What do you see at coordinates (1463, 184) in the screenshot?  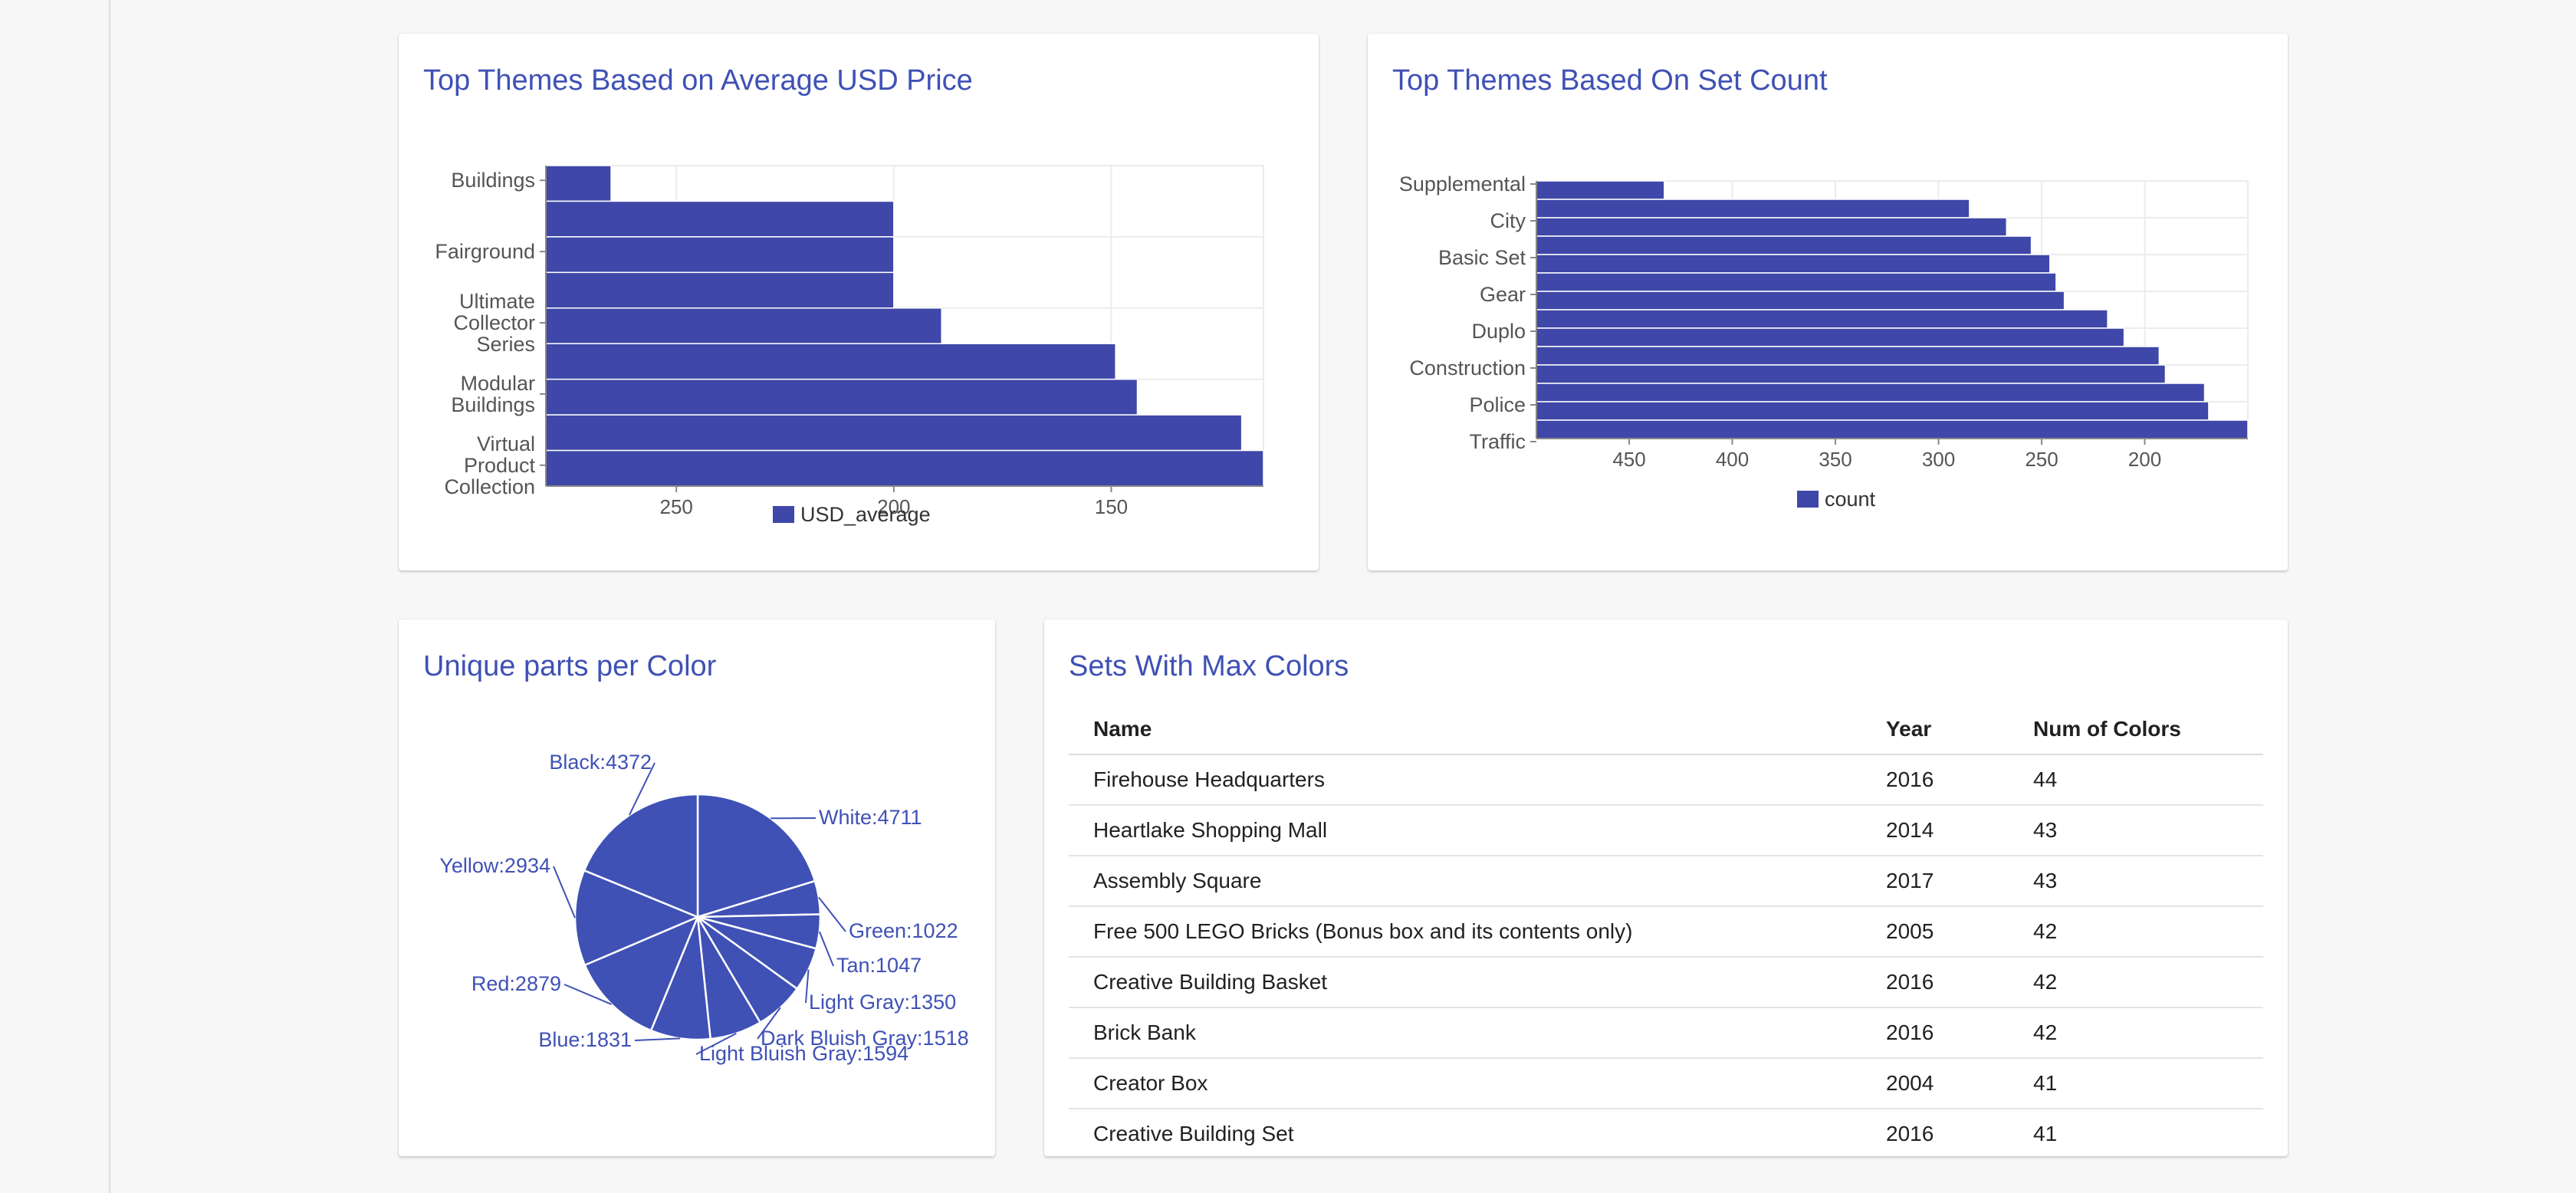 I see `y-tick-label: Supplemental` at bounding box center [1463, 184].